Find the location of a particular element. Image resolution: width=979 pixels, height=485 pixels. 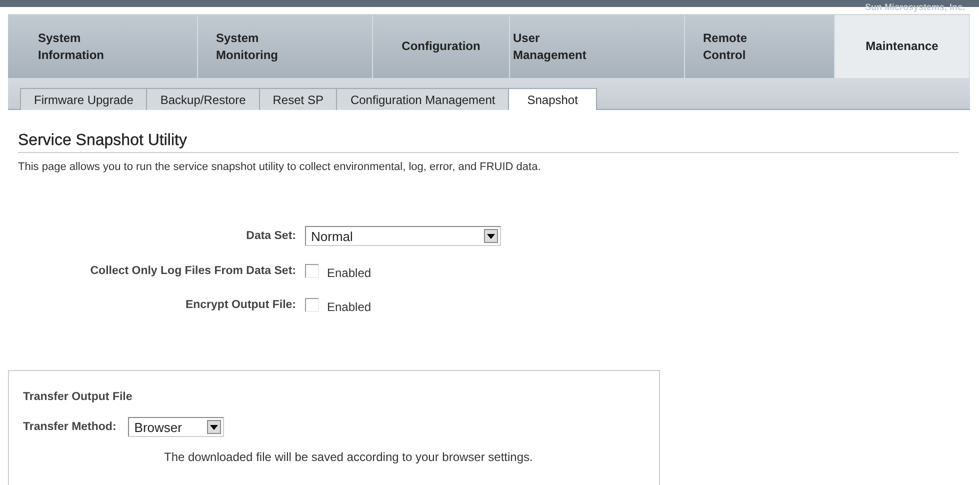

data-set-dropdown: Normal is located at coordinates (403, 236).